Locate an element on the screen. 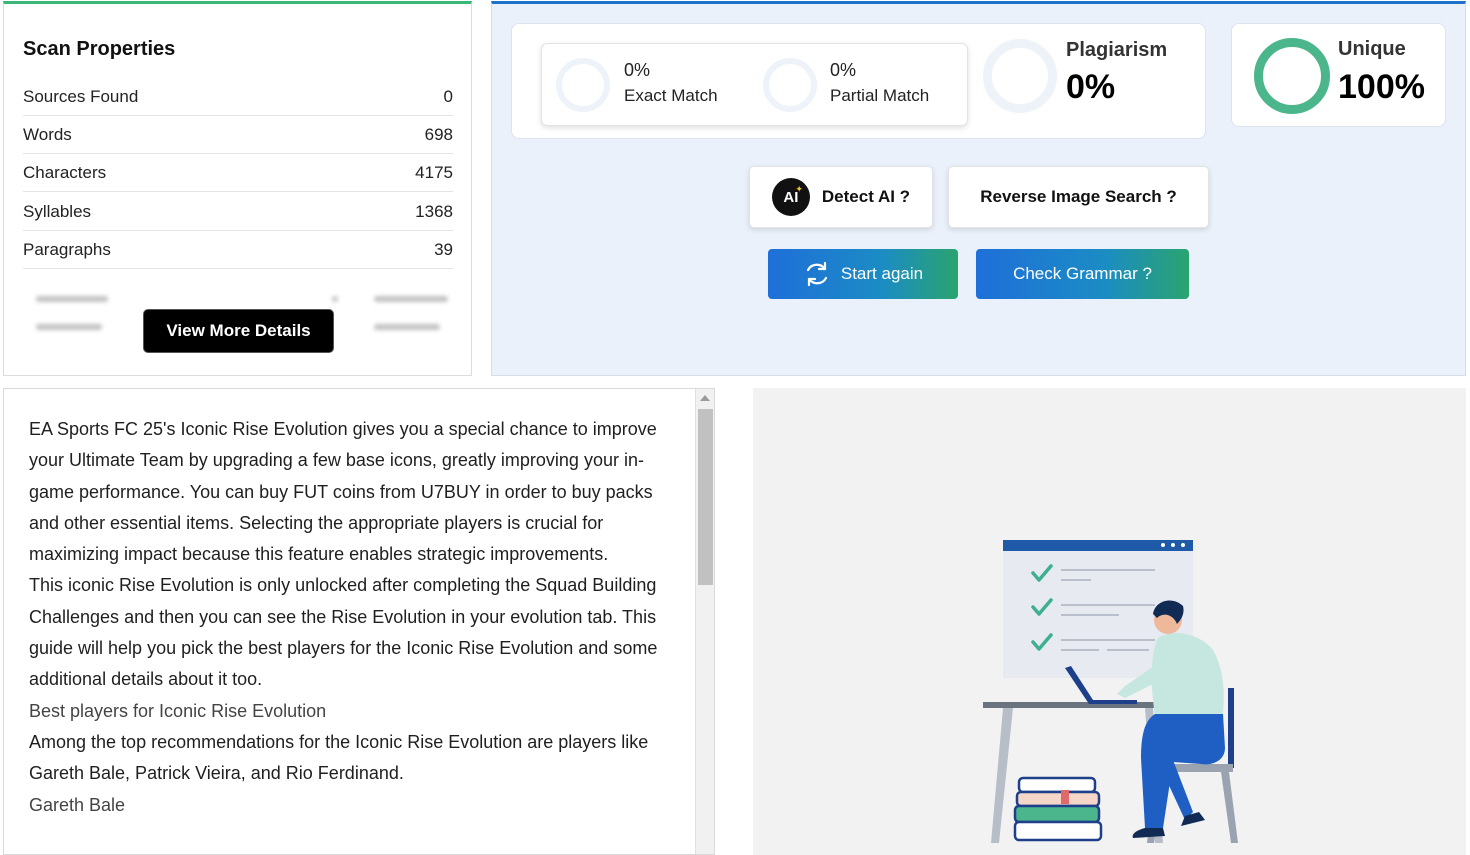 This screenshot has width=1470, height=855. partial-match-ring-icon is located at coordinates (790, 85).